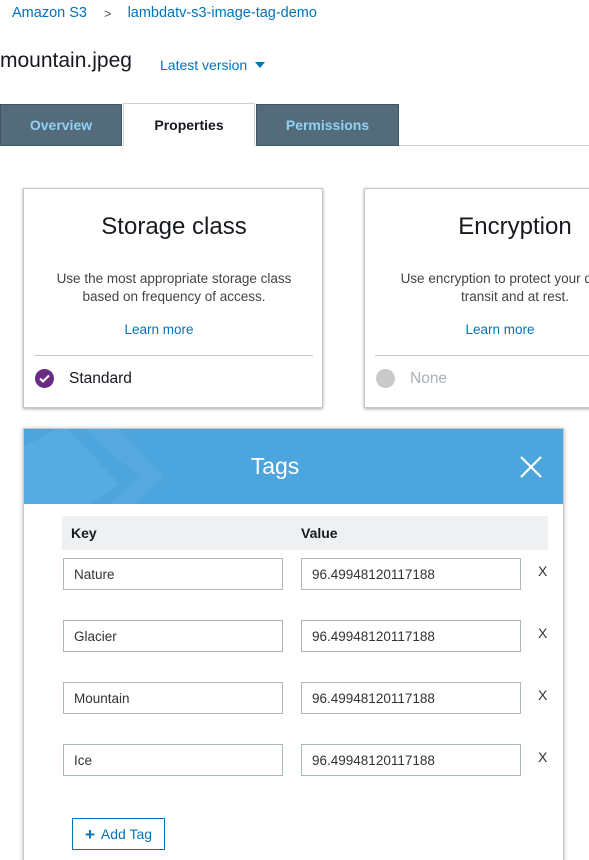  Describe the element at coordinates (204, 65) in the screenshot. I see `version-dropdown-label: Latest version` at that location.